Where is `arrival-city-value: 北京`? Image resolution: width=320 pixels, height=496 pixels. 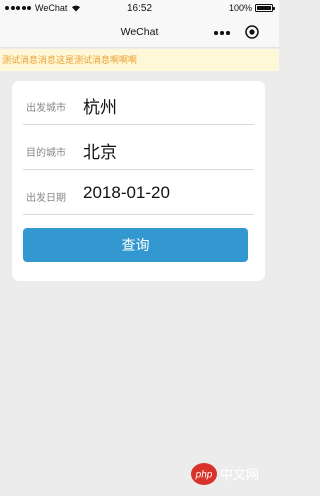
arrival-city-value: 北京 is located at coordinates (100, 150).